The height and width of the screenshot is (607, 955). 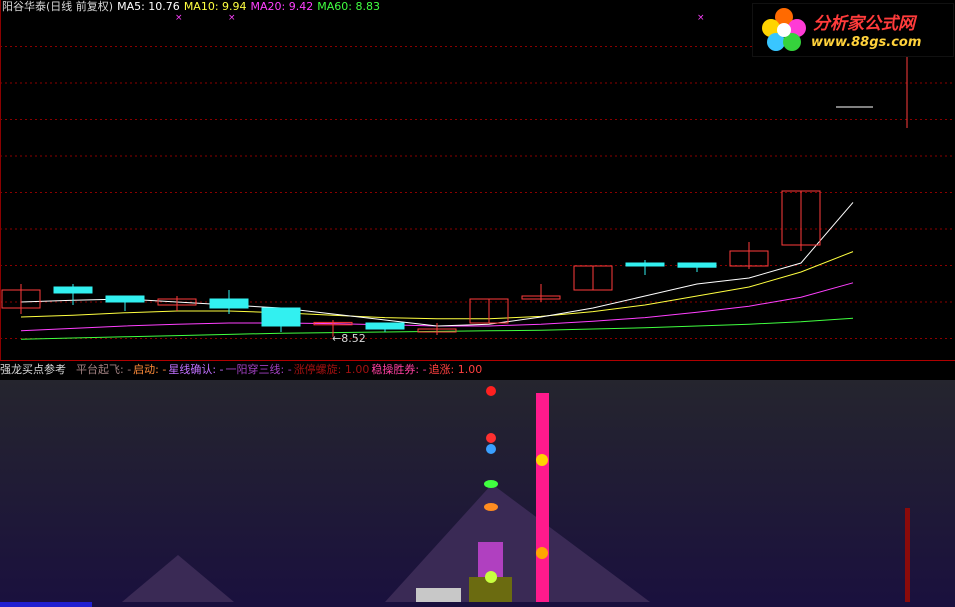 I want to click on logo: 分析家公式网 www.88gs.com, so click(x=853, y=30).